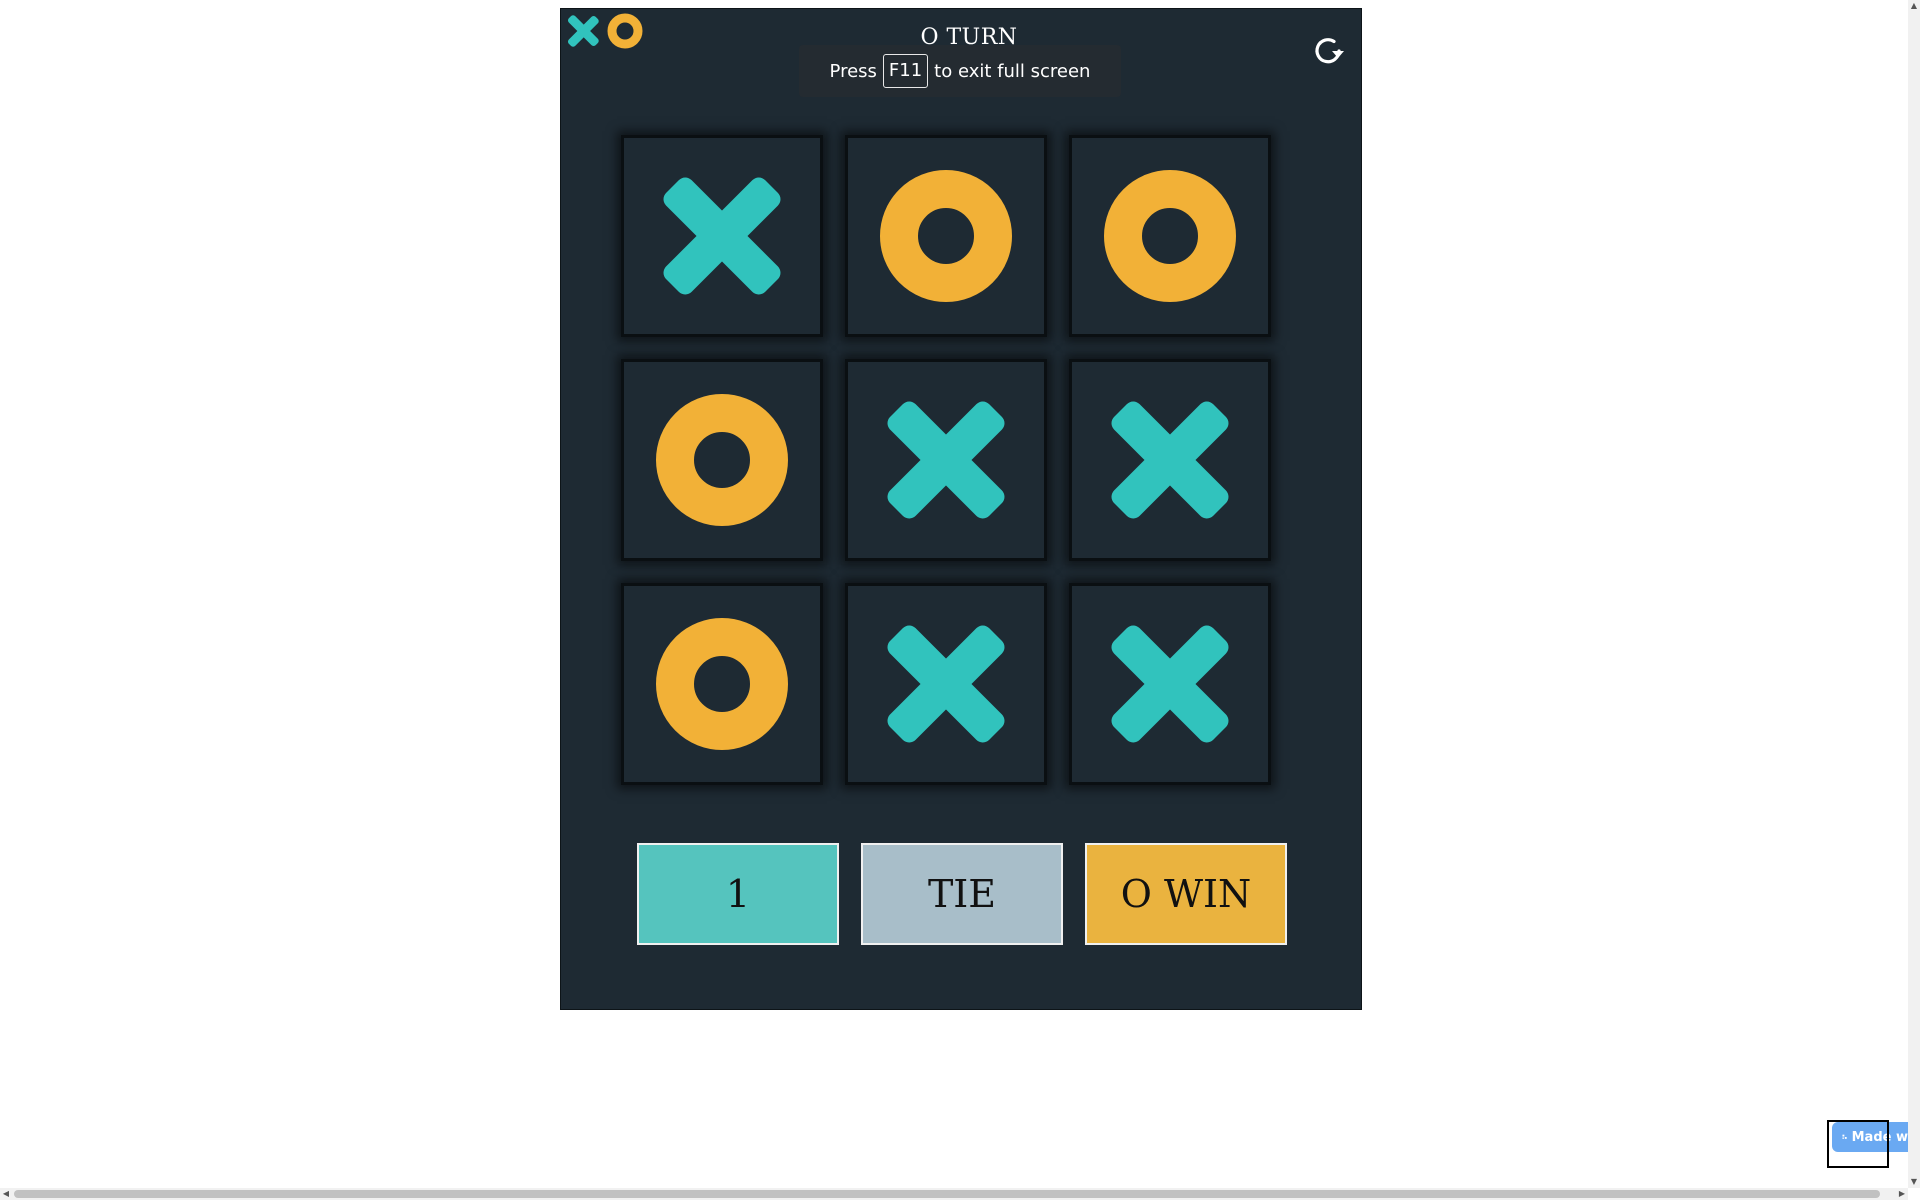  I want to click on vertical-scrollbar: ▲ ▼, so click(1914, 594).